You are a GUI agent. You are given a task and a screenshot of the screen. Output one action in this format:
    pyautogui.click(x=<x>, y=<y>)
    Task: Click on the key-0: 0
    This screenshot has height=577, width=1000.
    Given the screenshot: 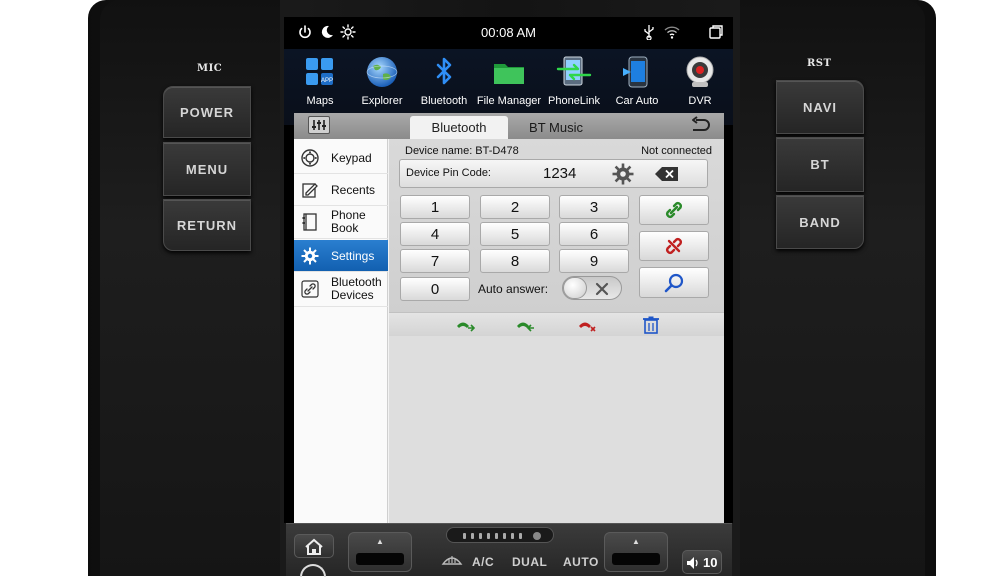 What is the action you would take?
    pyautogui.click(x=435, y=289)
    